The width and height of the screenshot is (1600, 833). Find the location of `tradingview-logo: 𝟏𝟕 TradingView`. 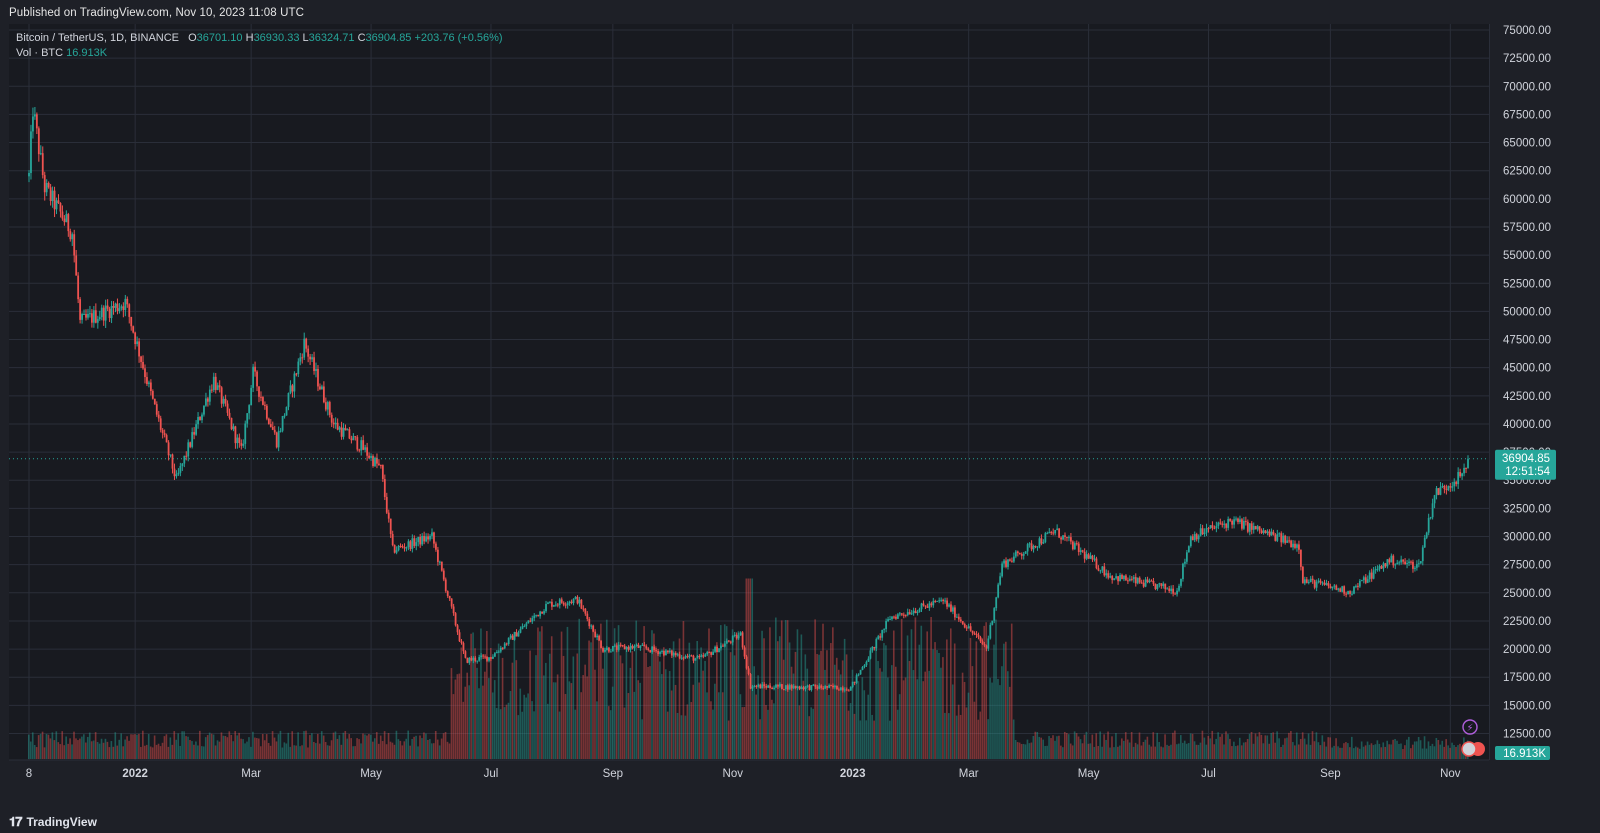

tradingview-logo: 𝟏𝟕 TradingView is located at coordinates (53, 822).